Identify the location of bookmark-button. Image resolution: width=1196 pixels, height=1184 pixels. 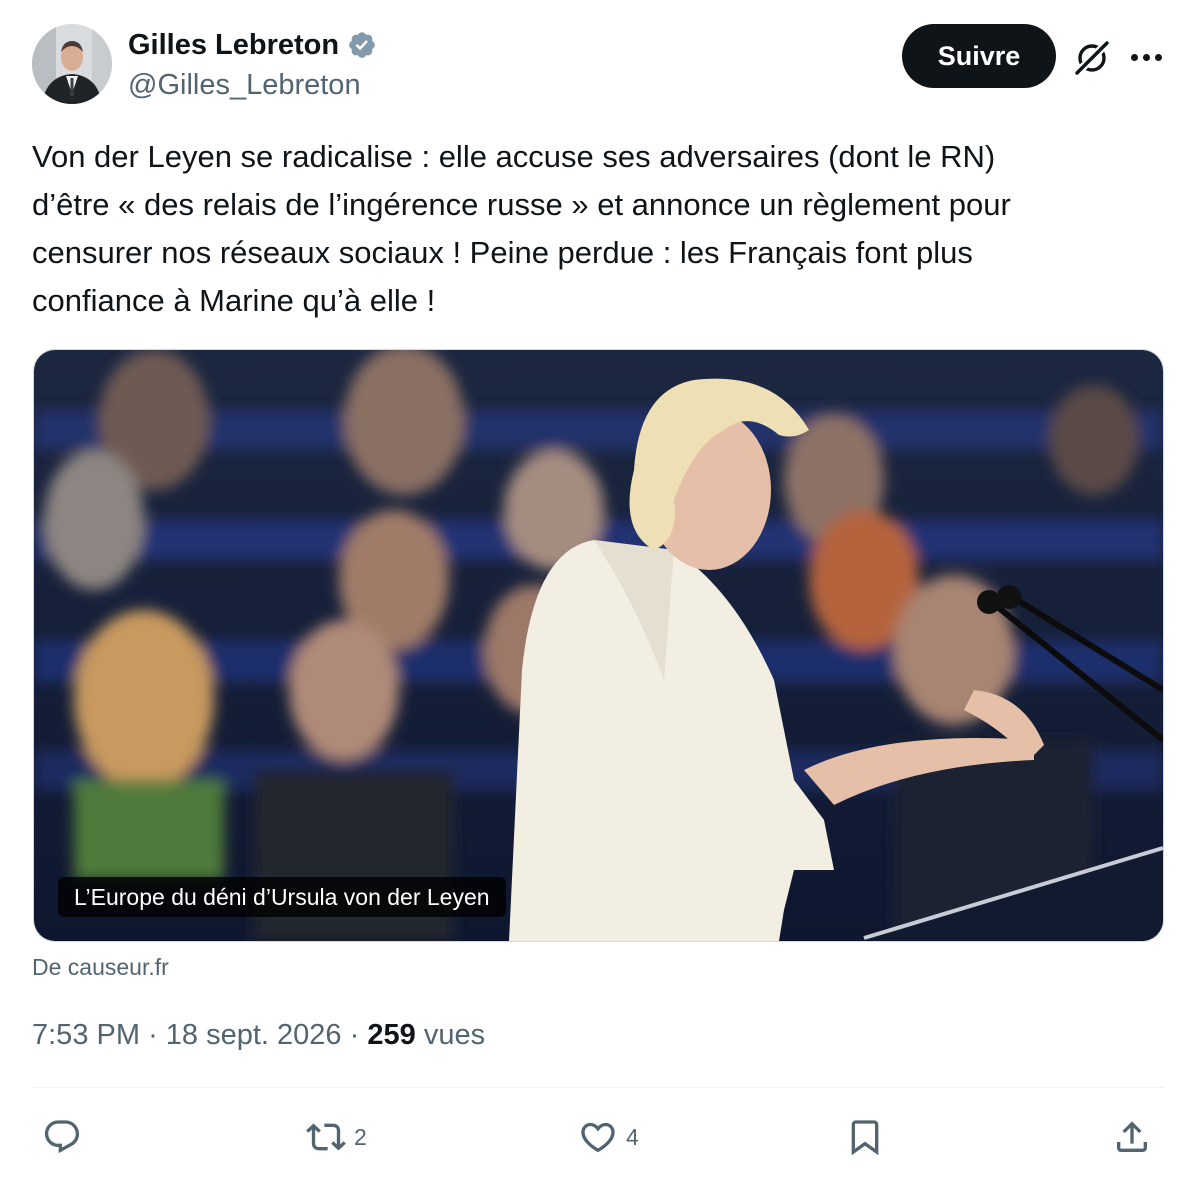
(865, 1137).